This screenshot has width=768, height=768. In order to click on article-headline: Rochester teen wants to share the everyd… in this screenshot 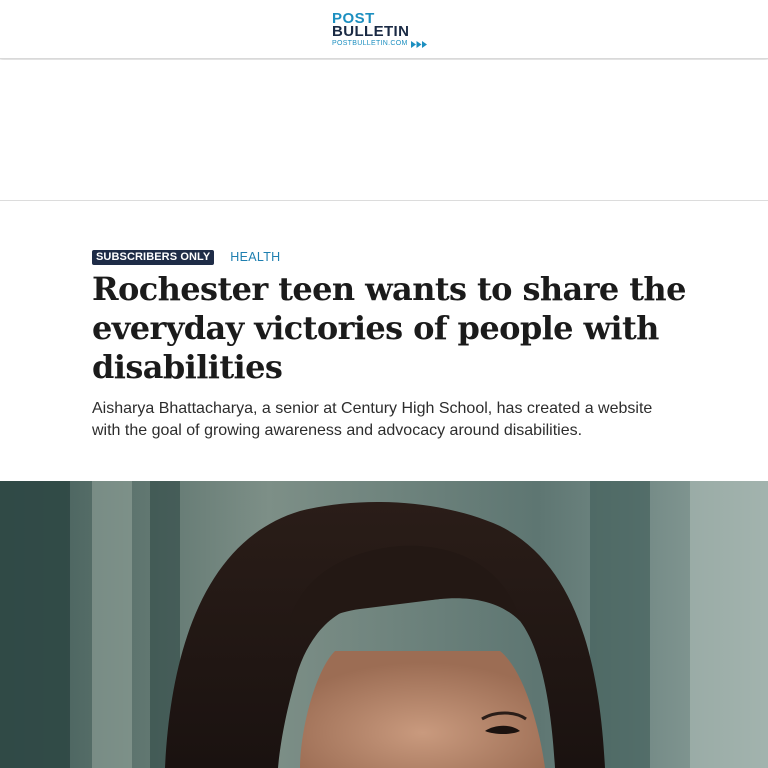, I will do `click(389, 328)`.